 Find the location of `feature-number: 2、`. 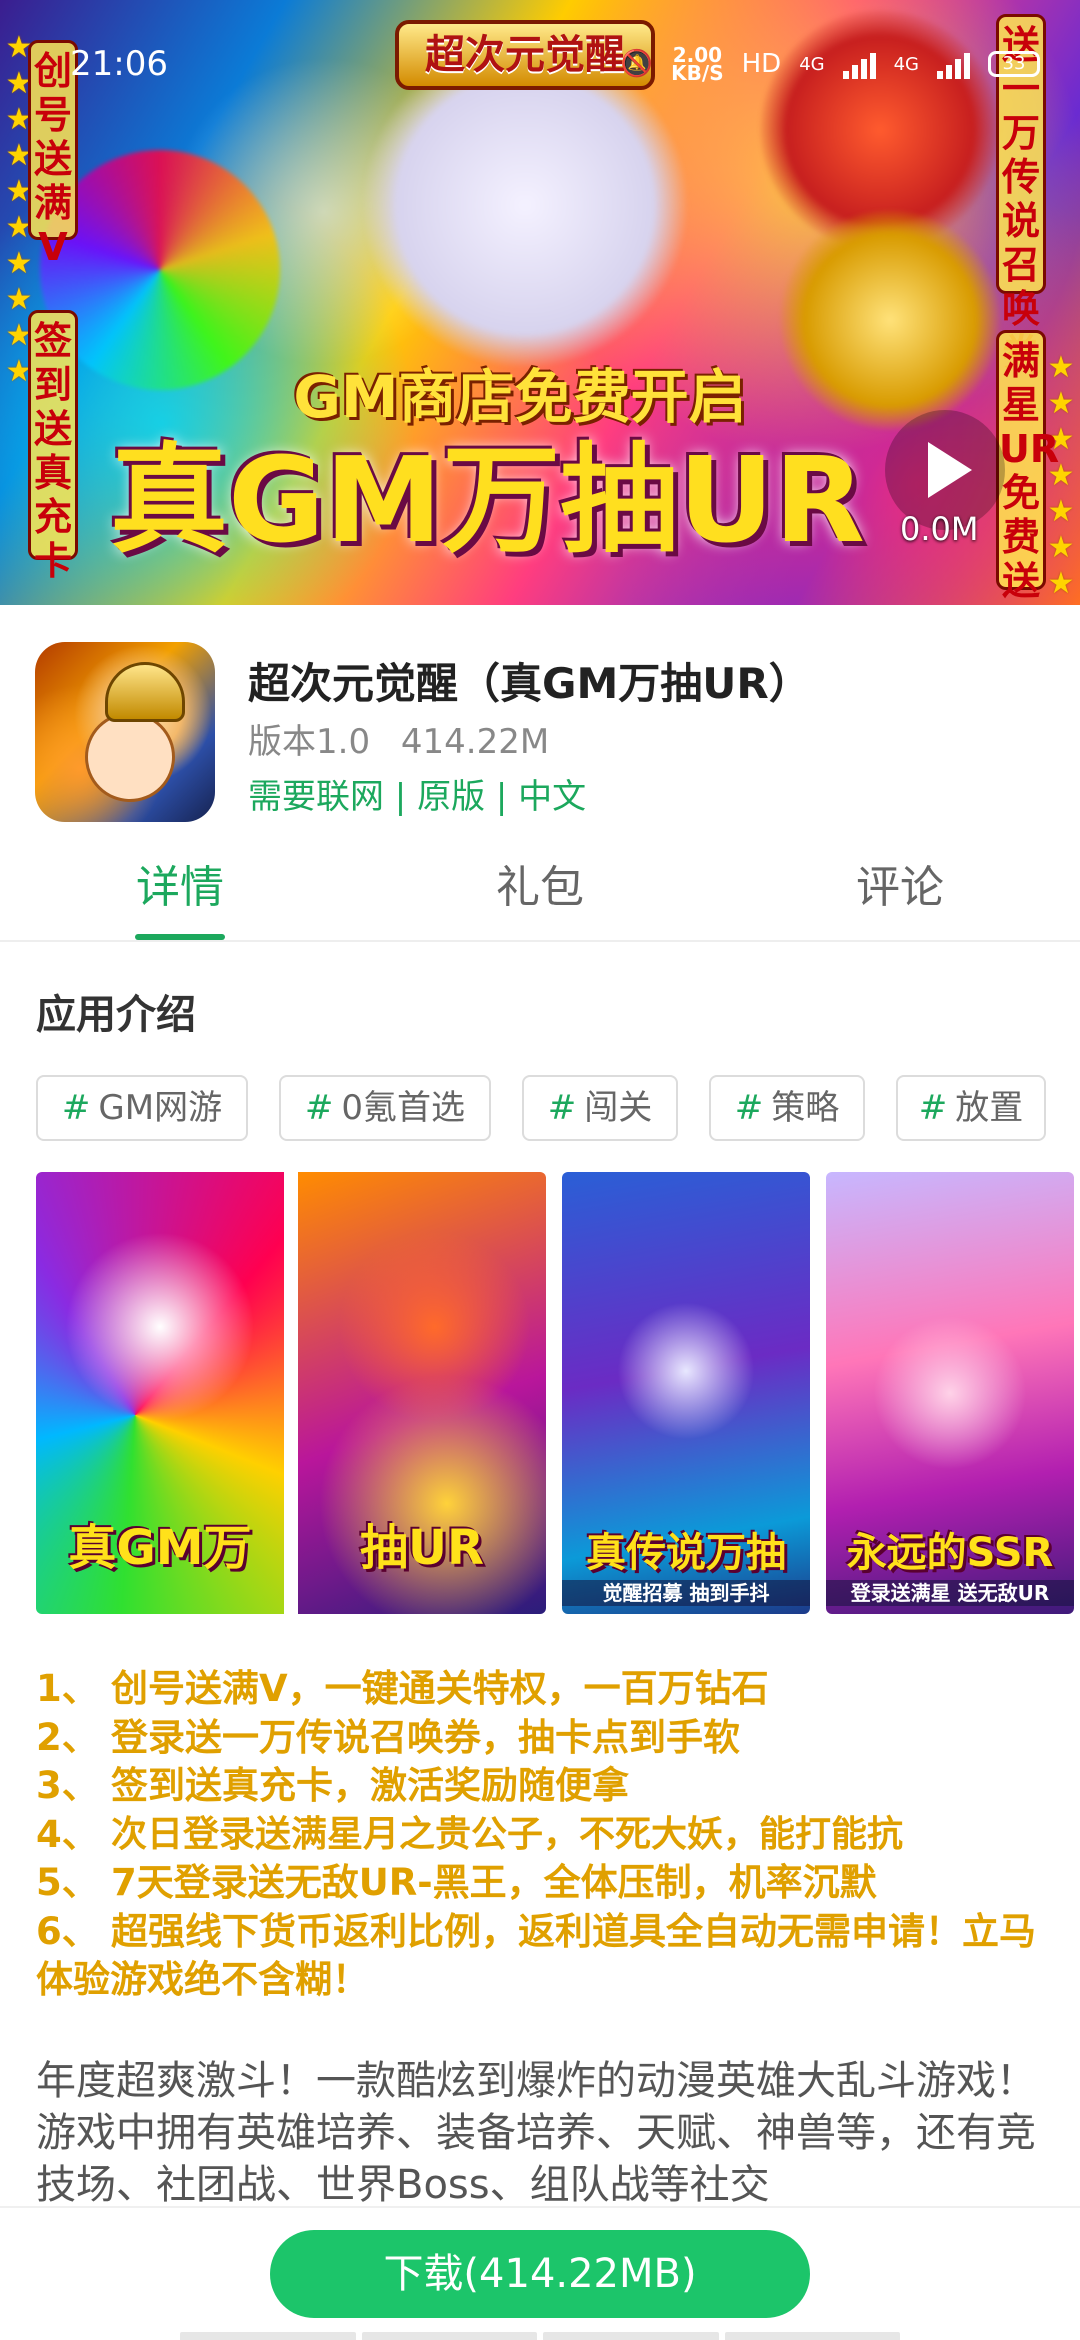

feature-number: 2、 is located at coordinates (67, 1737).